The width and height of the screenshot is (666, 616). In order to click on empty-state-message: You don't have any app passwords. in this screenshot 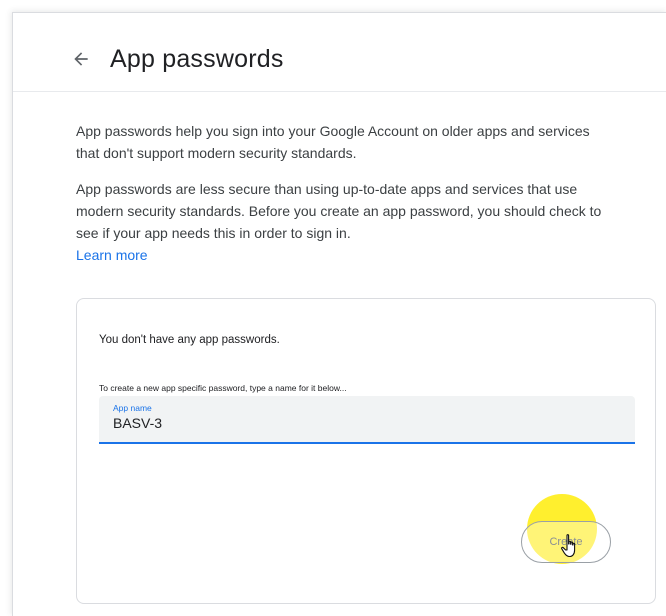, I will do `click(189, 340)`.